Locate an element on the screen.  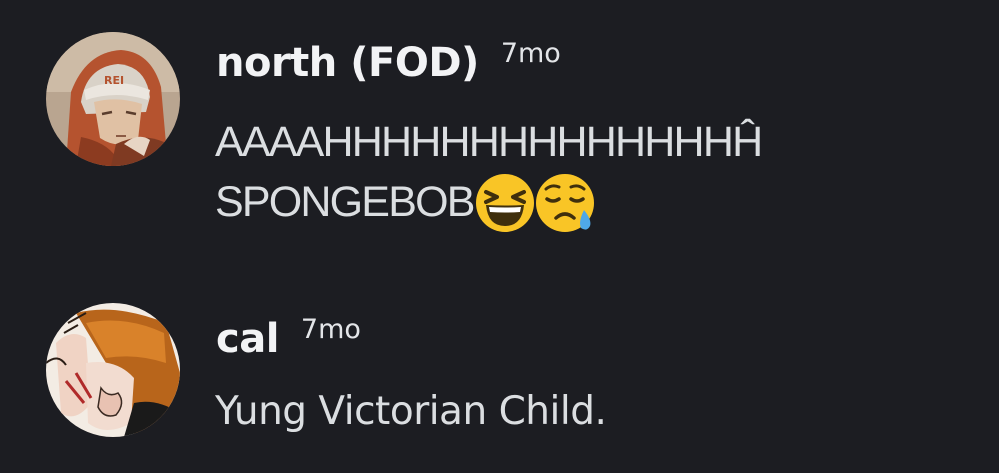
message-header: north (FOD) 7mo is located at coordinates (388, 62).